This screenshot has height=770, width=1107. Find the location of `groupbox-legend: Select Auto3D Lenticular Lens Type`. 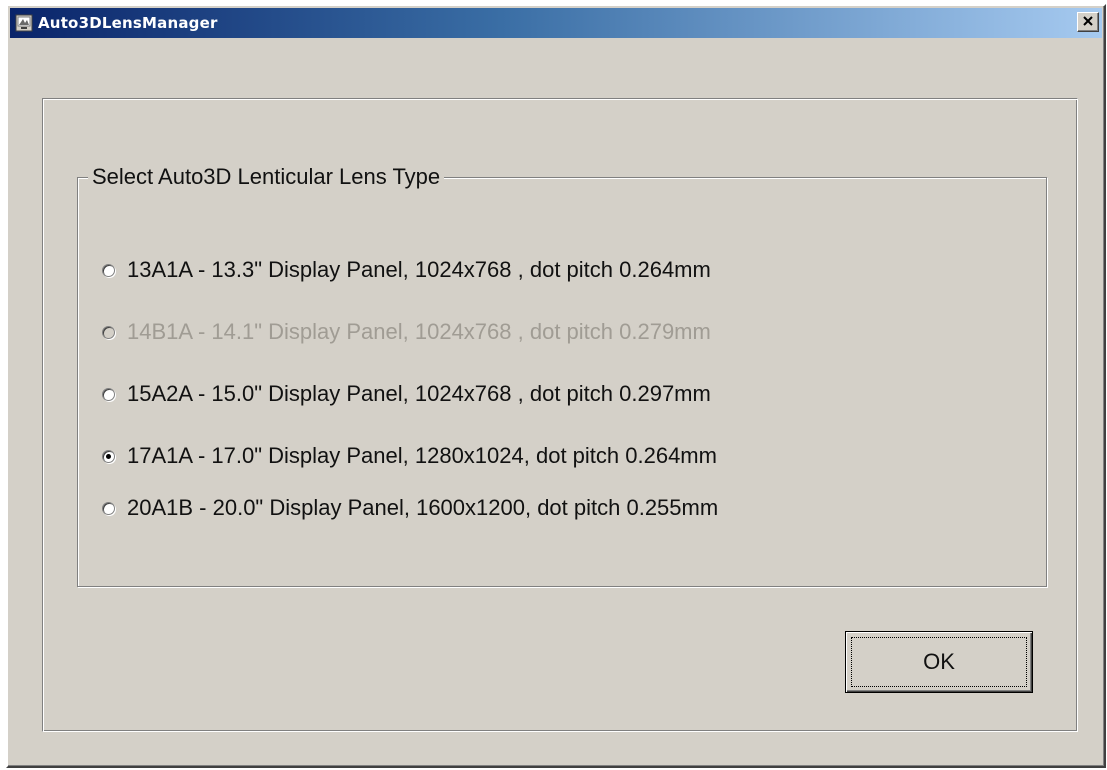

groupbox-legend: Select Auto3D Lenticular Lens Type is located at coordinates (266, 177).